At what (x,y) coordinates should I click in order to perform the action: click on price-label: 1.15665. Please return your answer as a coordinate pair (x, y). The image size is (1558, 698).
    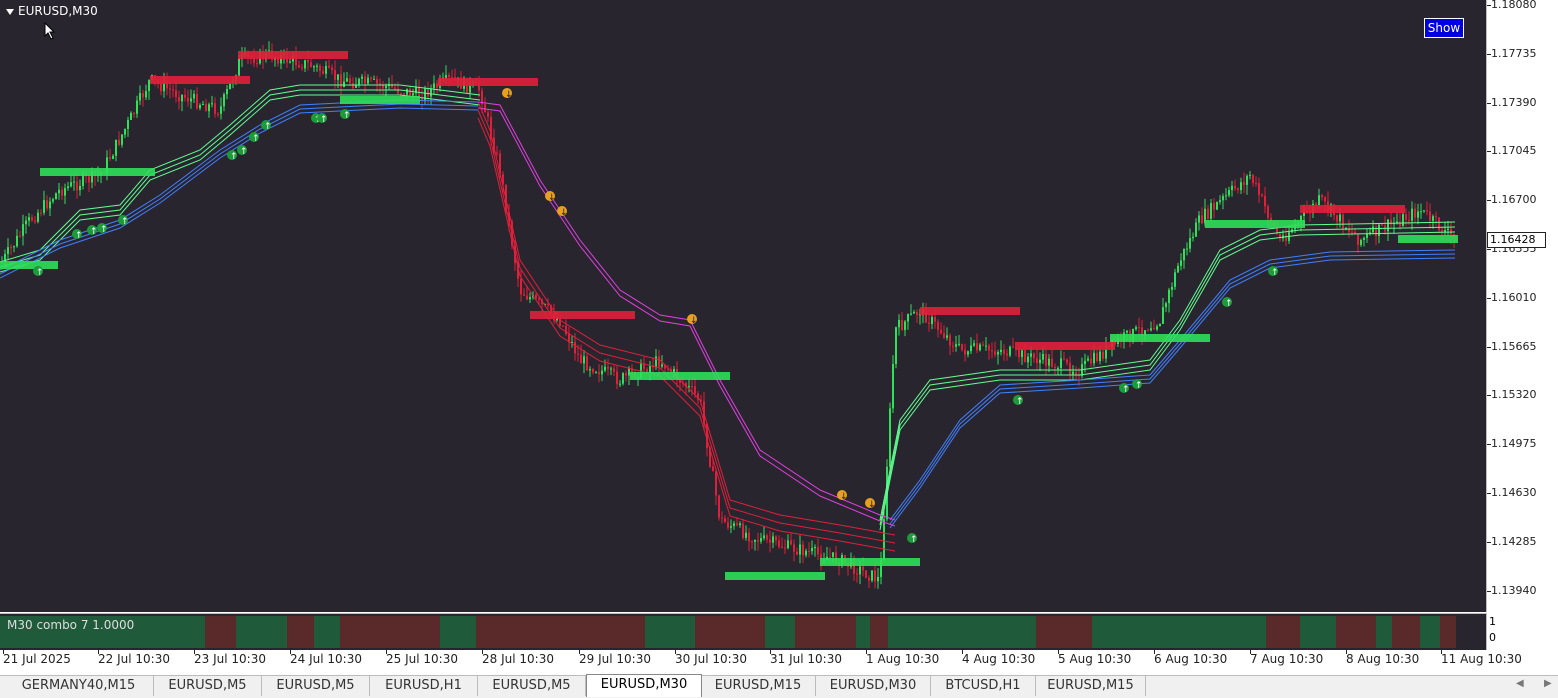
    Looking at the image, I should click on (1514, 346).